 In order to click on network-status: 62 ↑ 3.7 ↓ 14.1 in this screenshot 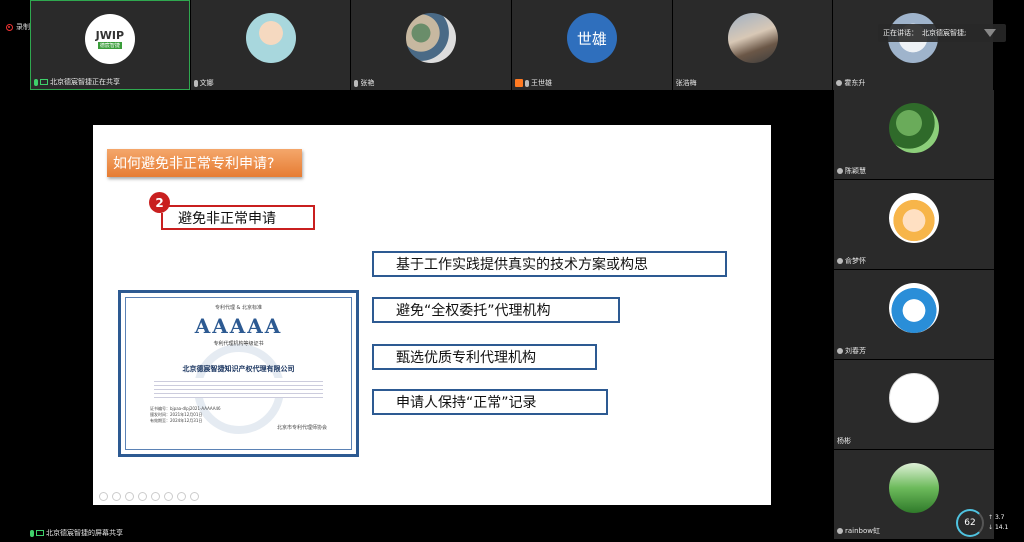, I will do `click(989, 523)`.